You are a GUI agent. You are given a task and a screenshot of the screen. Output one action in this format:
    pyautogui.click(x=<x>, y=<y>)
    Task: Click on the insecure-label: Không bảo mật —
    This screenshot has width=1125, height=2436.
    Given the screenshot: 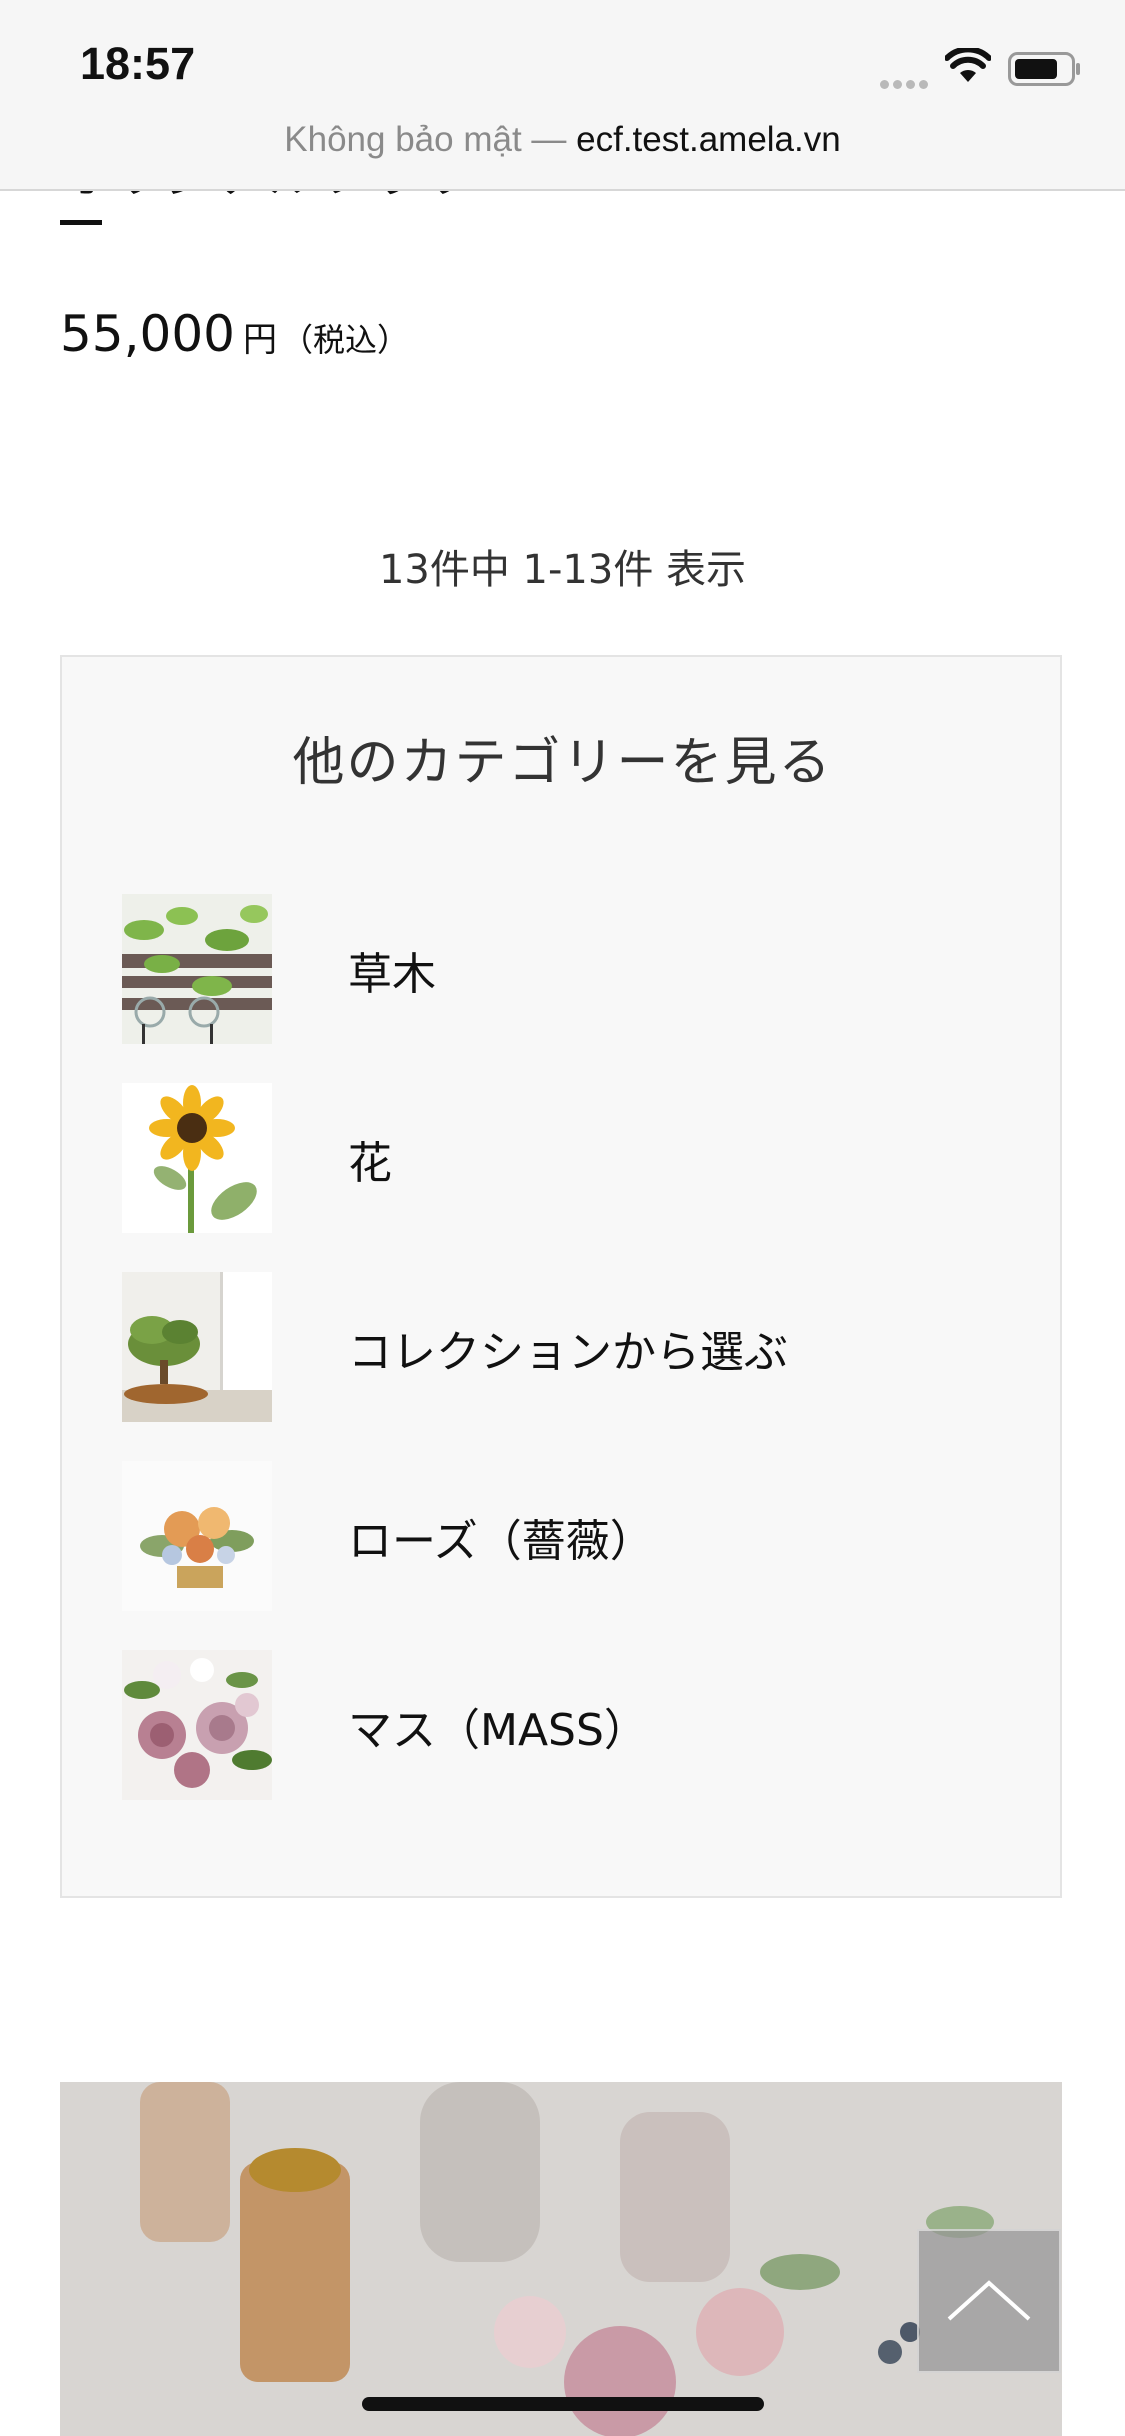 What is the action you would take?
    pyautogui.click(x=425, y=139)
    